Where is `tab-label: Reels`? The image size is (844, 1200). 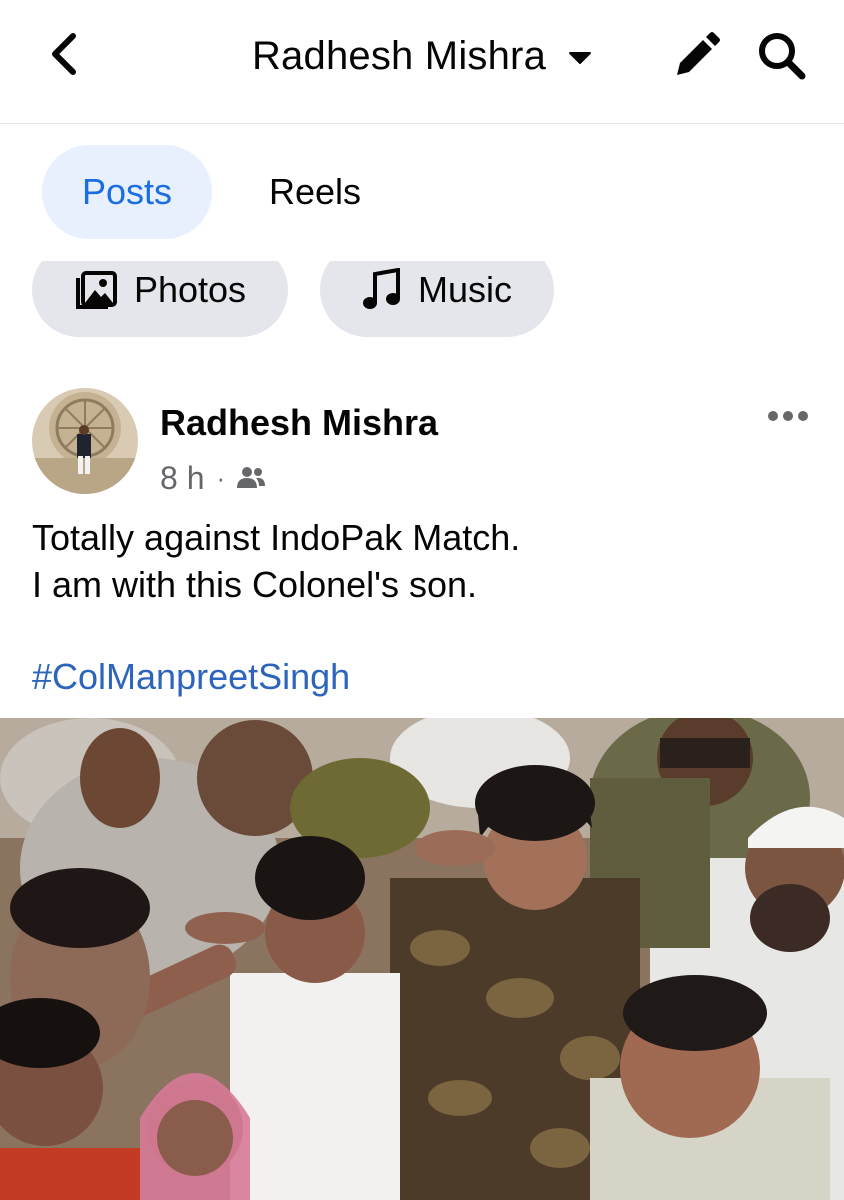
tab-label: Reels is located at coordinates (315, 191).